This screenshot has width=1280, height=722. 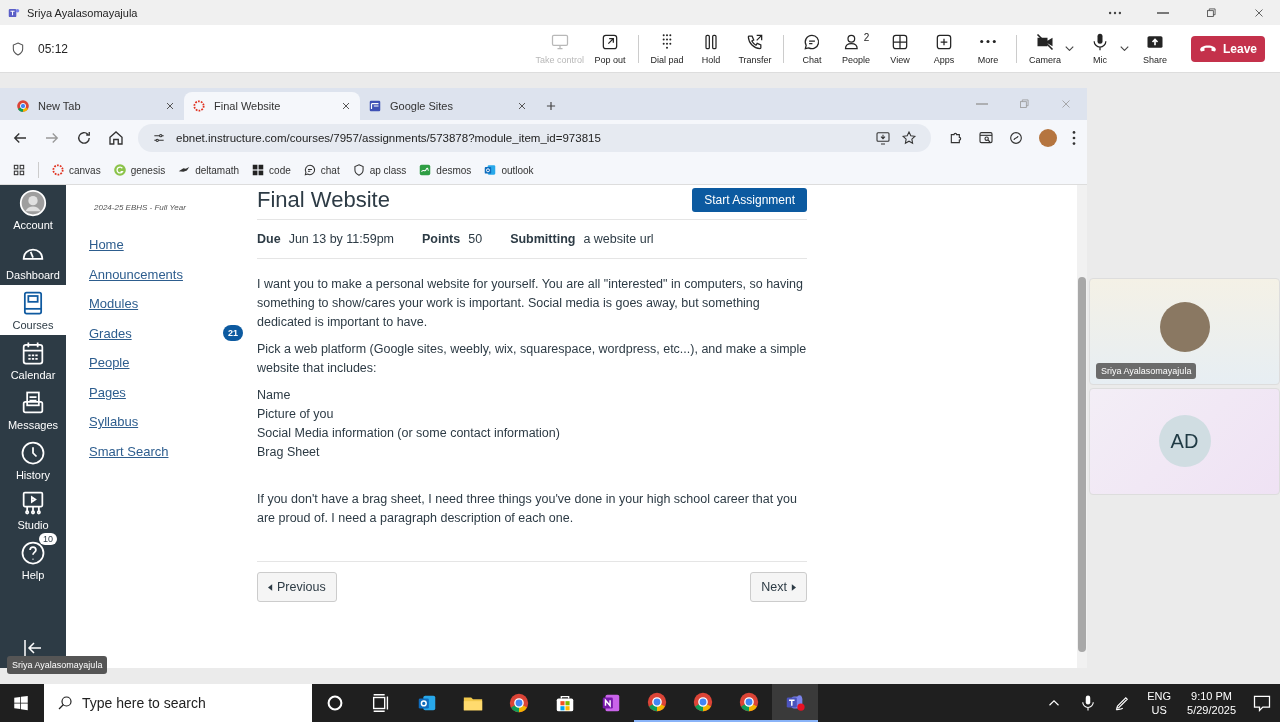 What do you see at coordinates (107, 392) in the screenshot?
I see `course-nav-link: Pages` at bounding box center [107, 392].